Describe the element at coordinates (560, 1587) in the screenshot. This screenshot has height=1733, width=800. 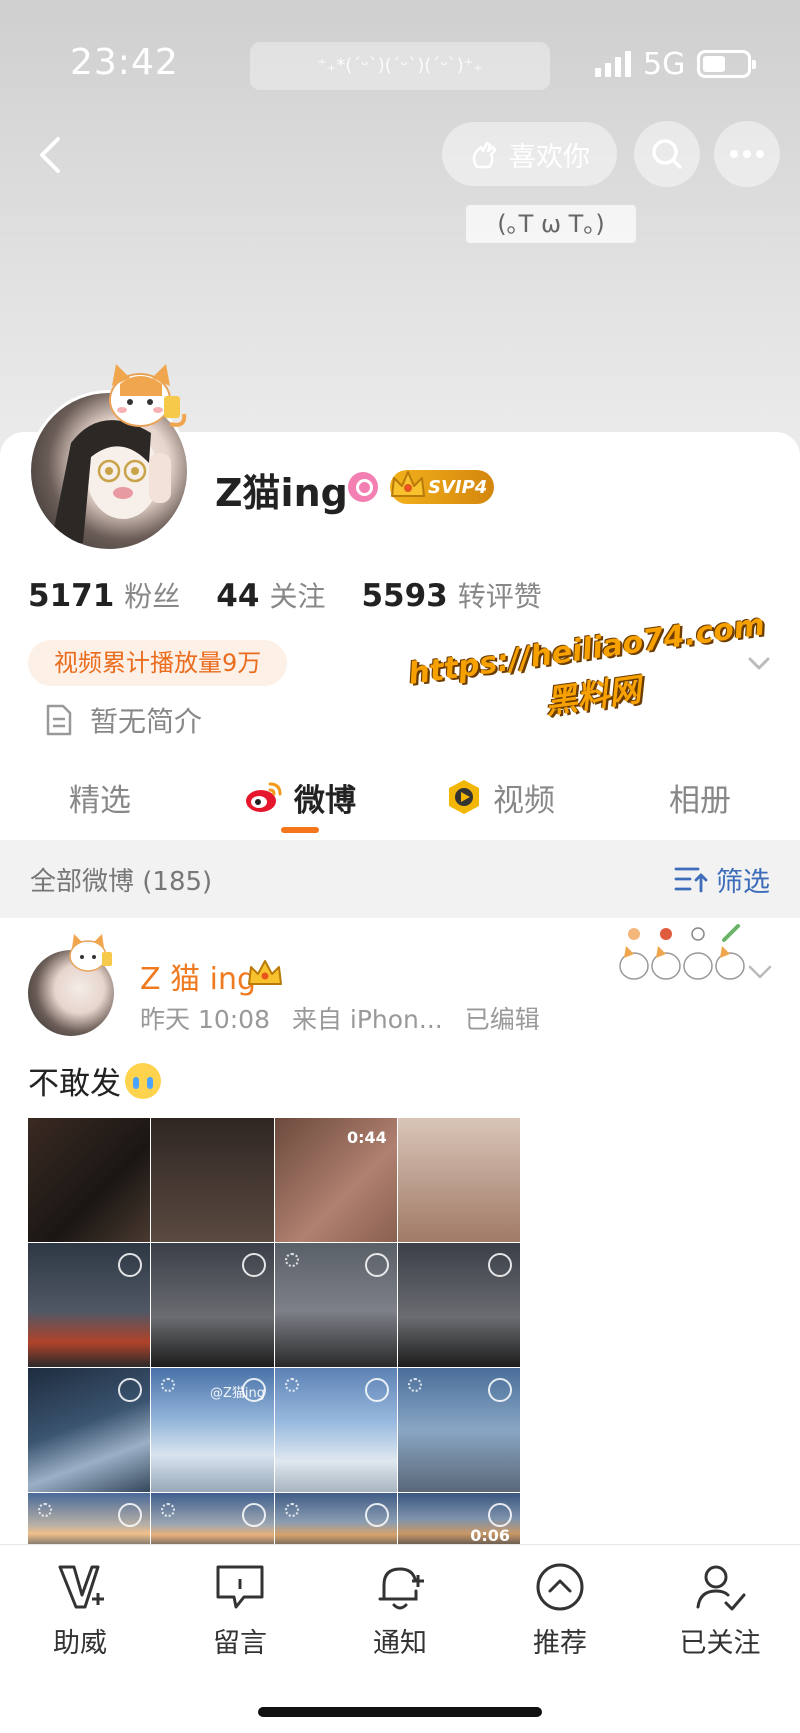
I see `up-arrow-circle-icon` at that location.